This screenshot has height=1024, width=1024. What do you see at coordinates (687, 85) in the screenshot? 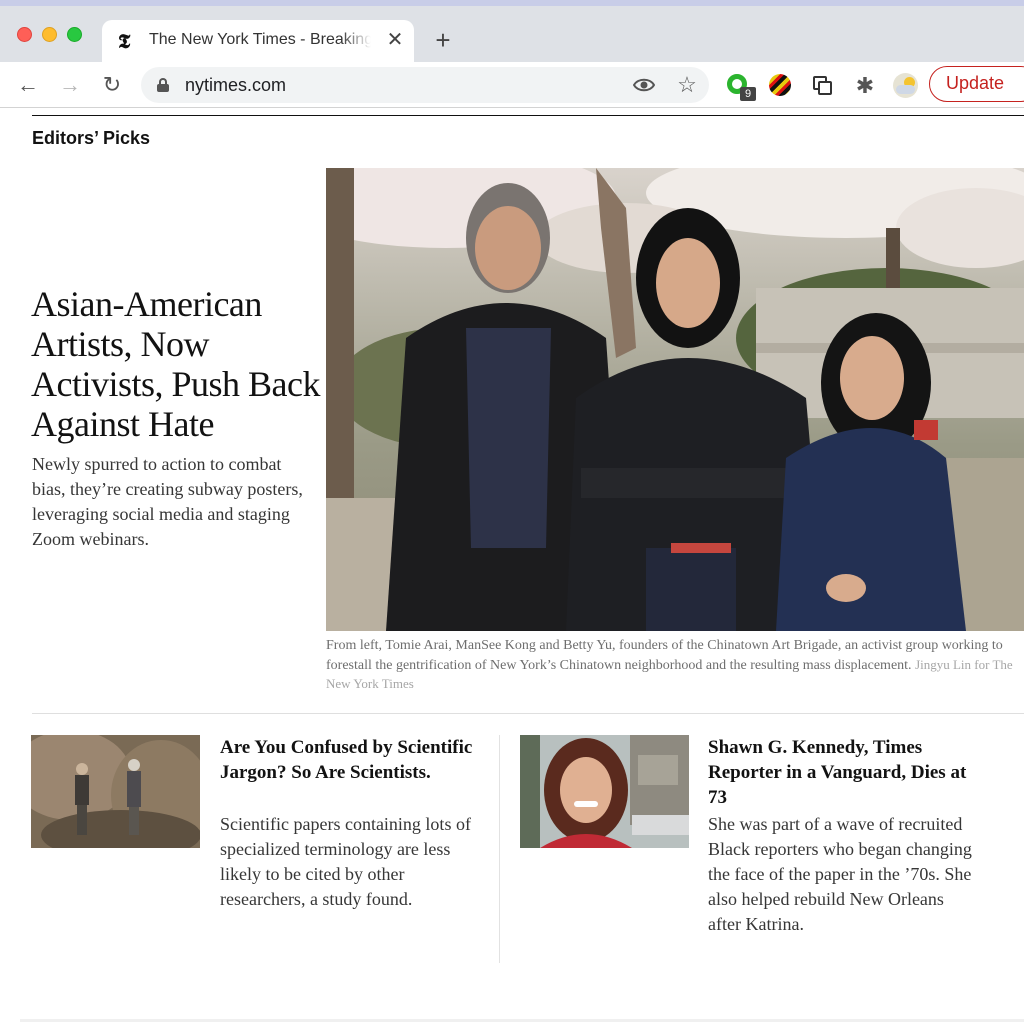
I see `bookmark-star-icon: ☆` at bounding box center [687, 85].